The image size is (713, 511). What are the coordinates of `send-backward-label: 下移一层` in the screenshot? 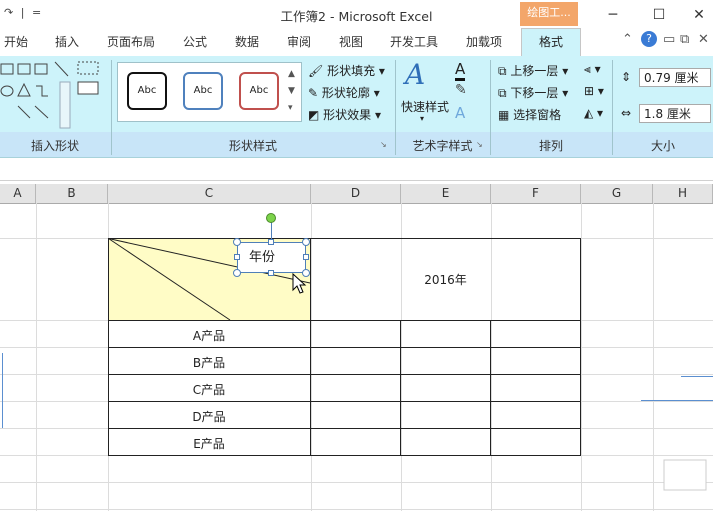 It's located at (534, 93).